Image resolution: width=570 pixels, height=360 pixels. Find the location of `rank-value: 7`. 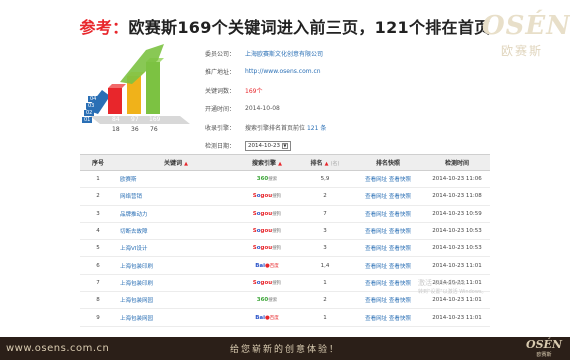

rank-value: 7 is located at coordinates (325, 213).